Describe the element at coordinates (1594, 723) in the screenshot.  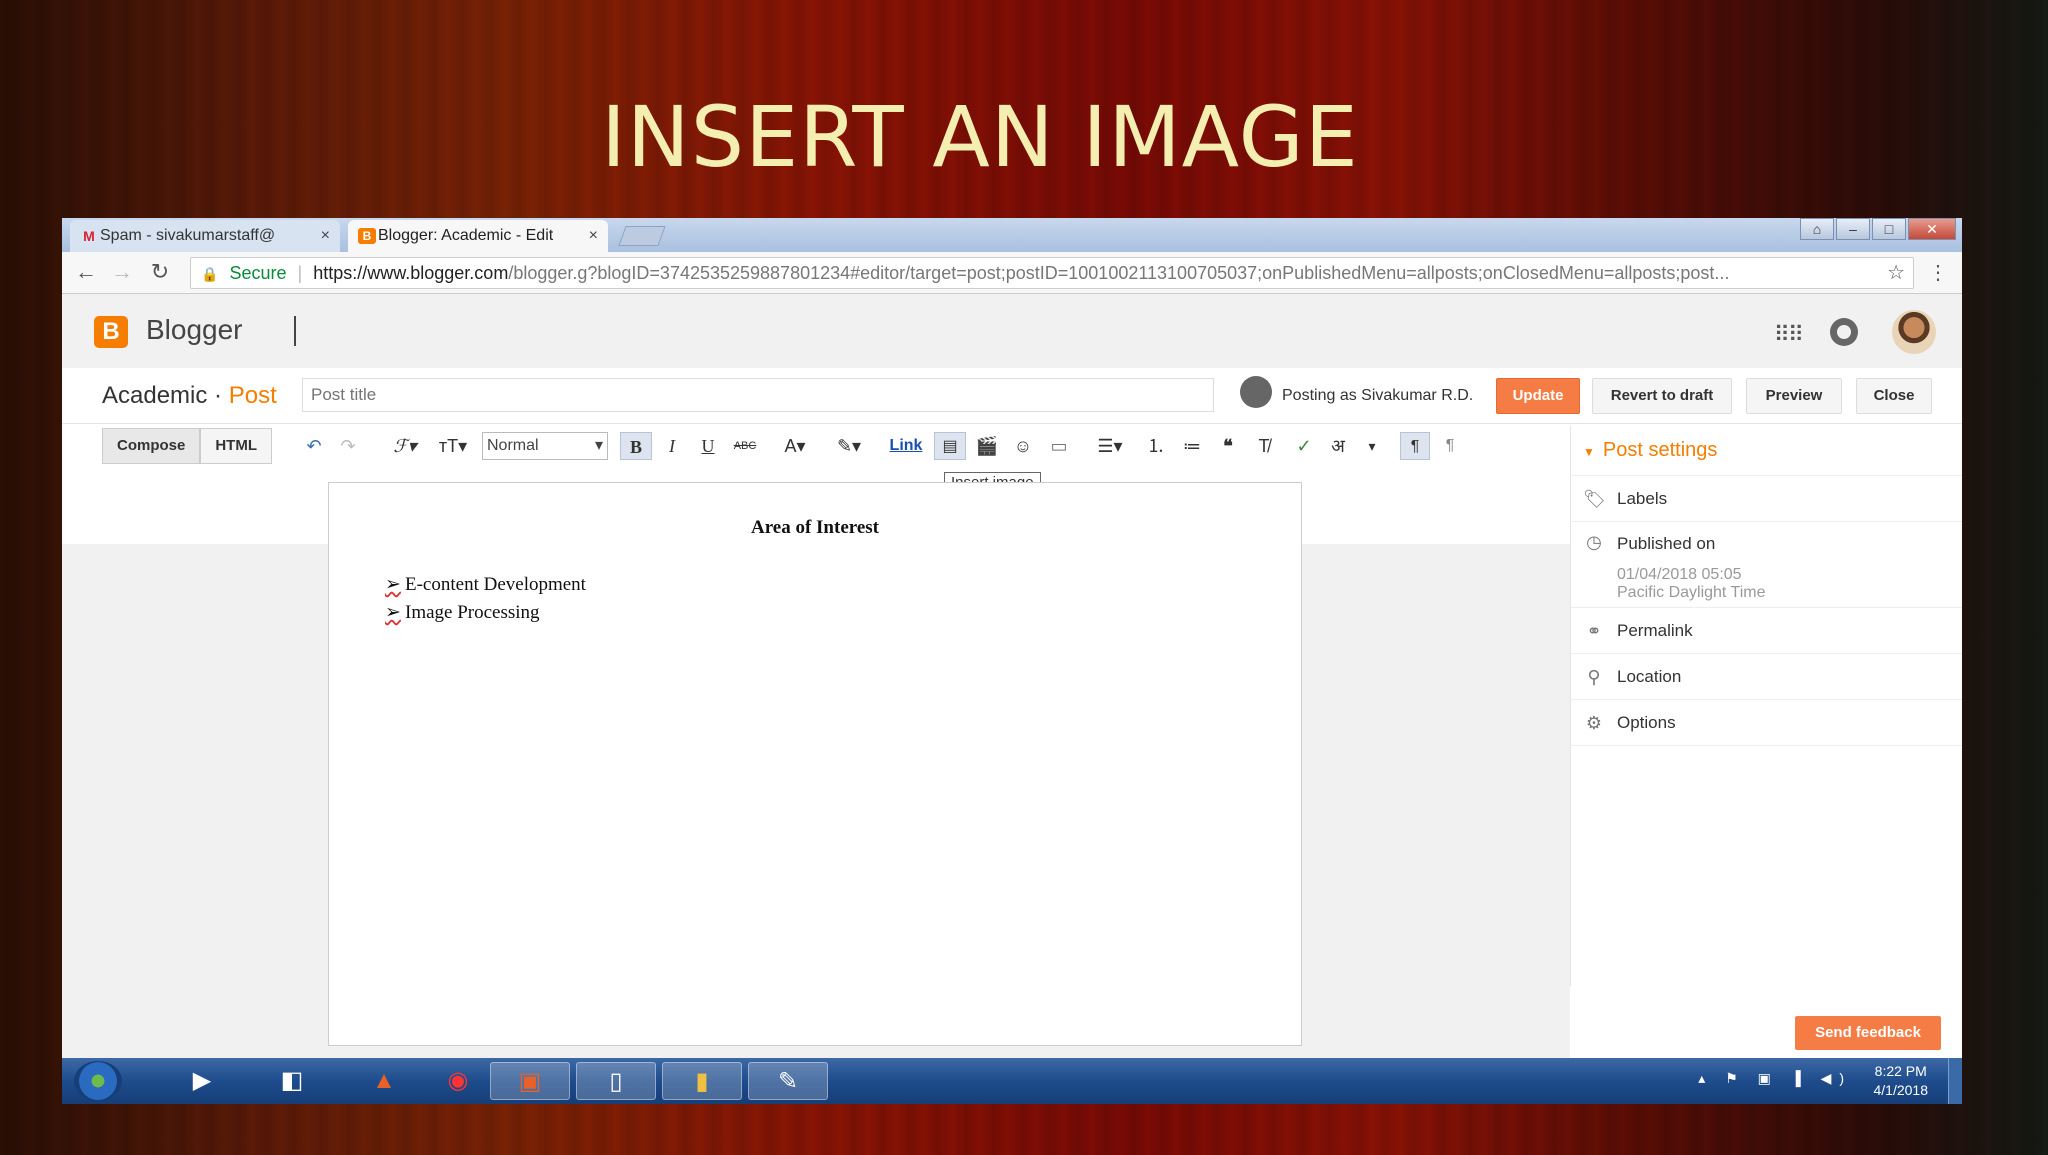
I see `gear-icon: ⚙` at that location.